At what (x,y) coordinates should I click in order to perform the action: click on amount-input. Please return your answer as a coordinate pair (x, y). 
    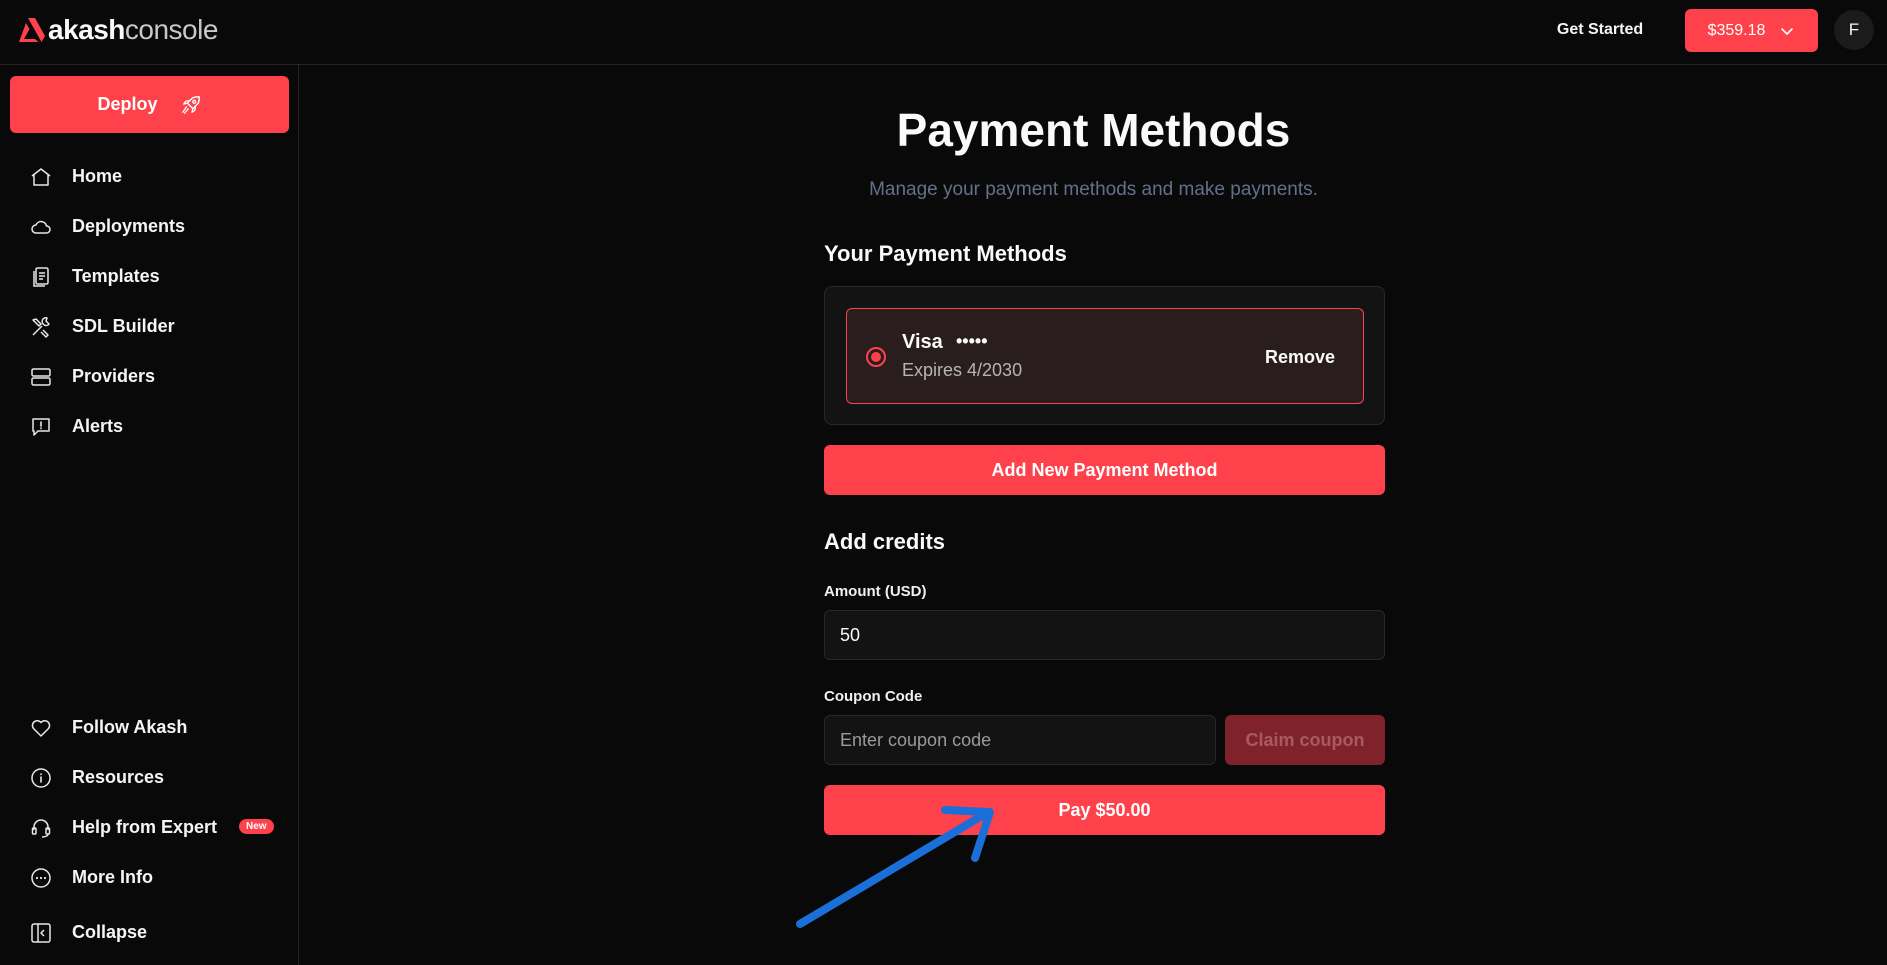
    Looking at the image, I should click on (1104, 635).